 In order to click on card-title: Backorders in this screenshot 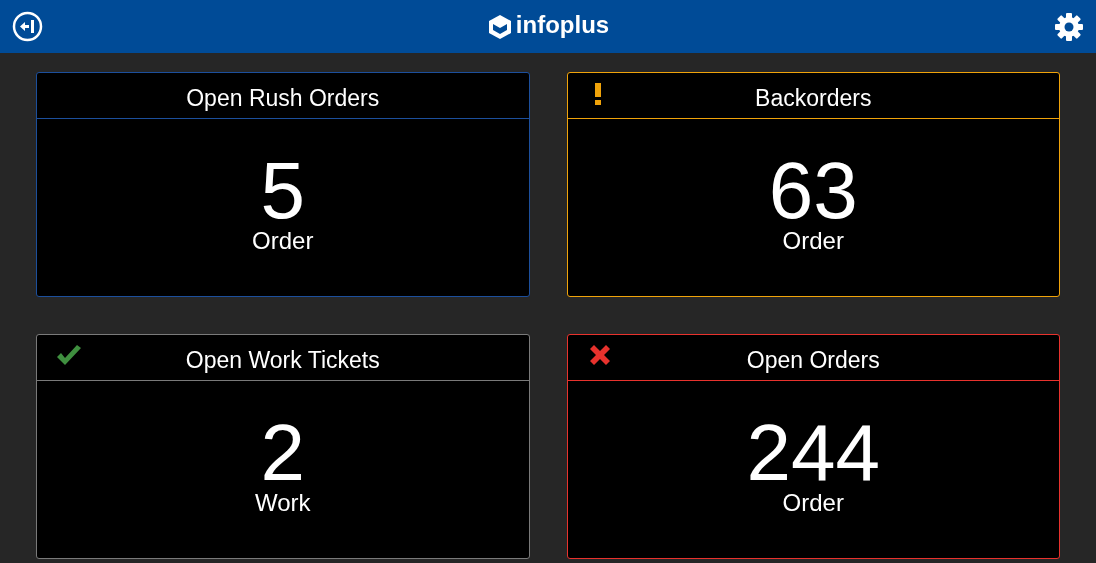, I will do `click(813, 98)`.